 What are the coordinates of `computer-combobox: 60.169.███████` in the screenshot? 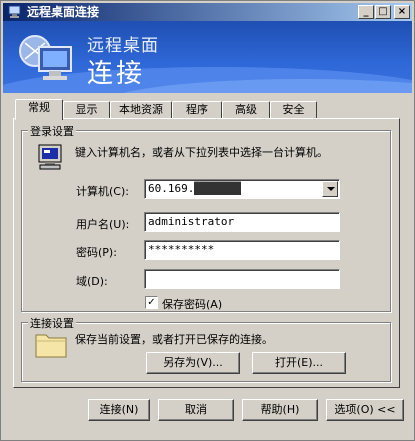 It's located at (242, 189).